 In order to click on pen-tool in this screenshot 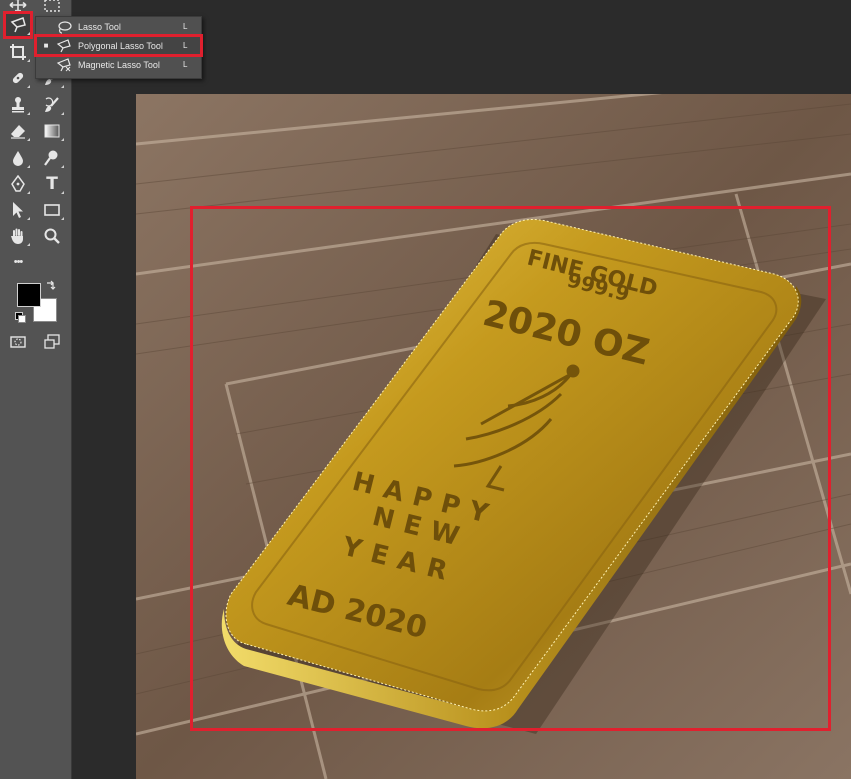, I will do `click(18, 184)`.